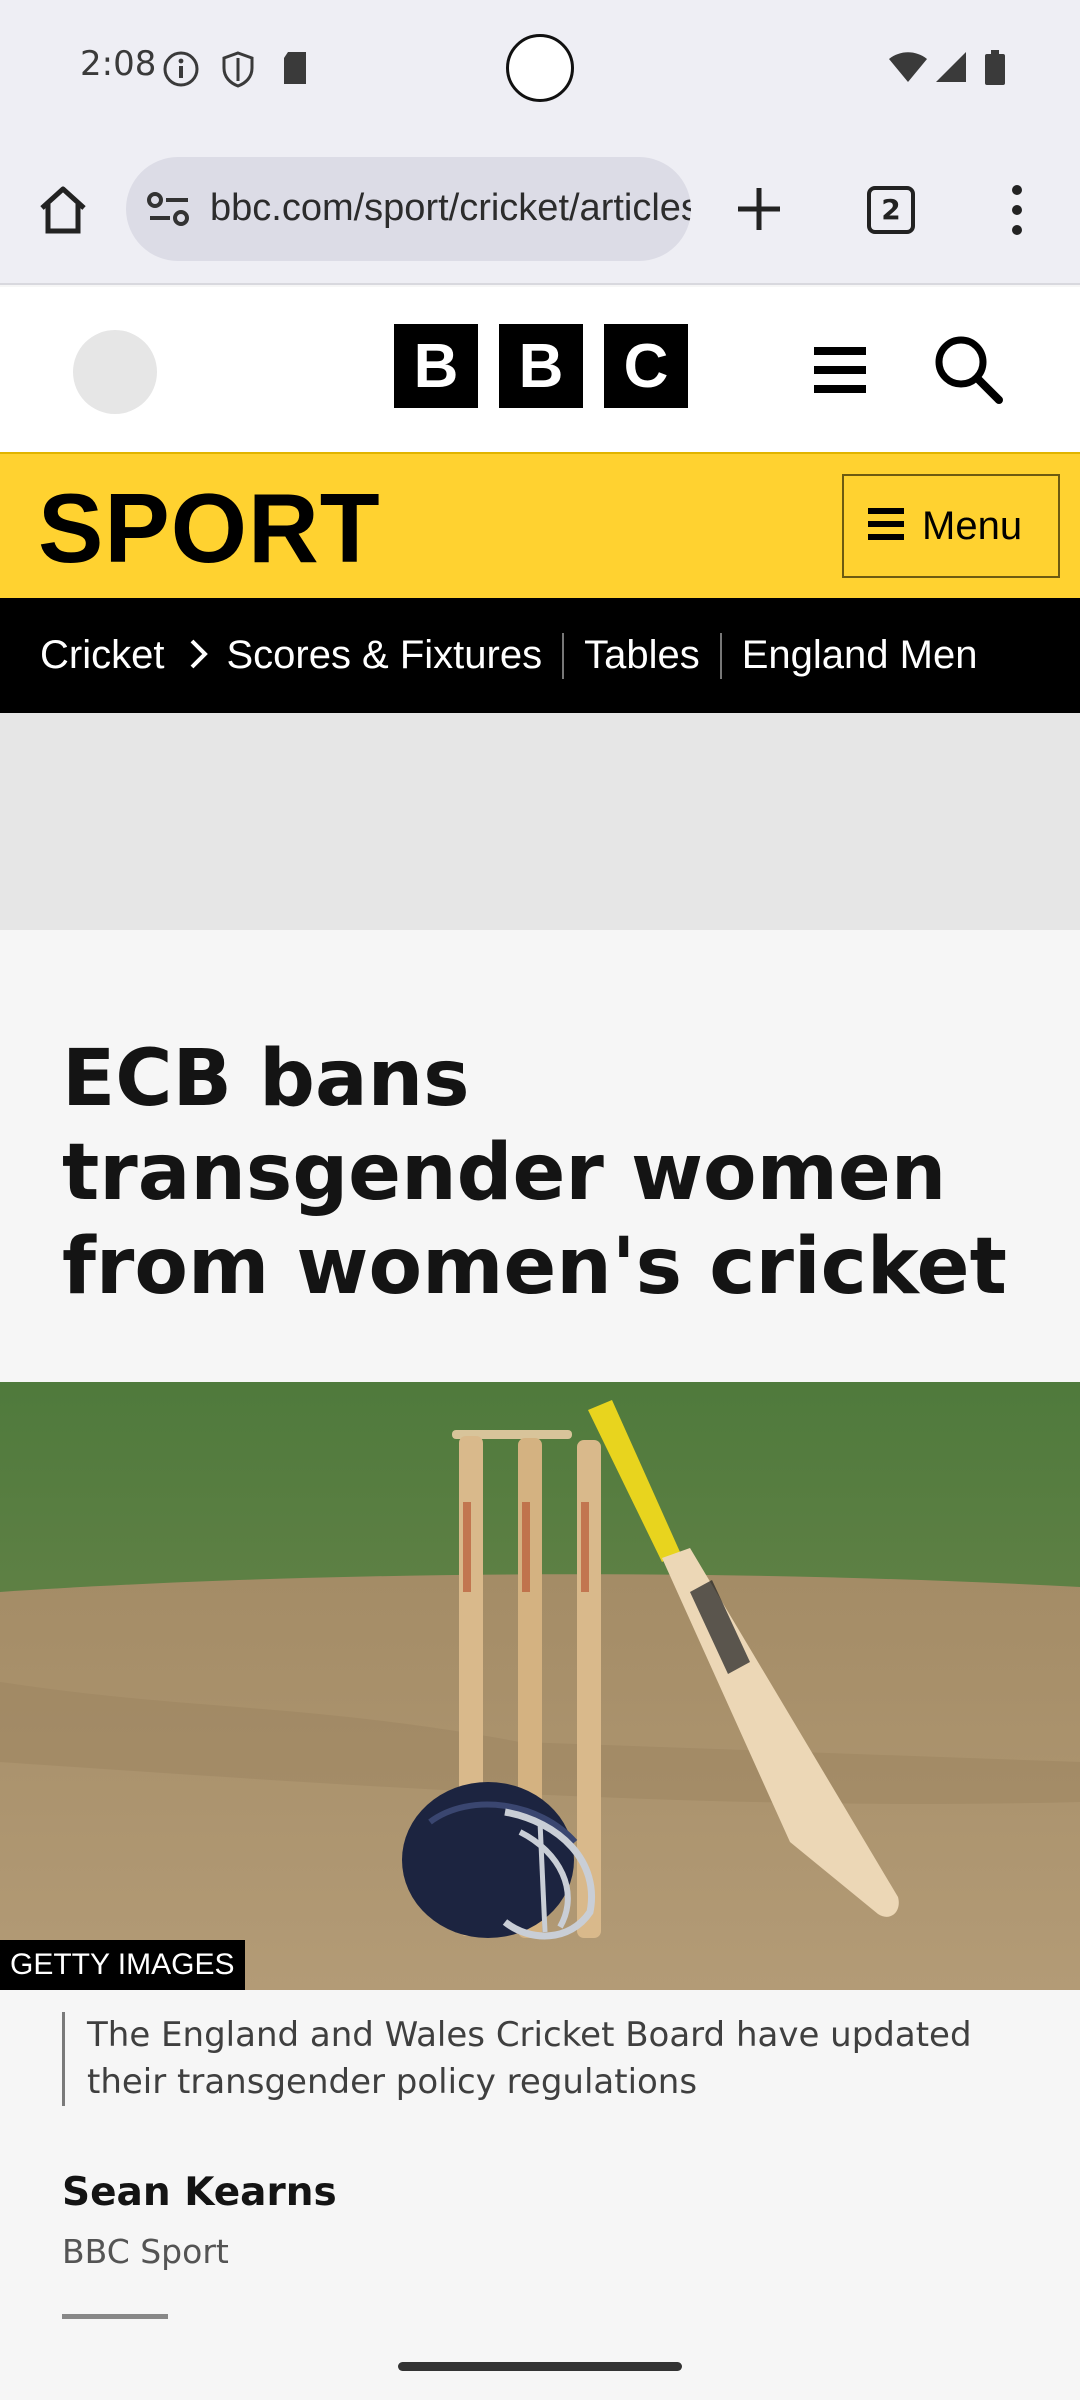  What do you see at coordinates (199, 656) in the screenshot?
I see `chevron-right-icon` at bounding box center [199, 656].